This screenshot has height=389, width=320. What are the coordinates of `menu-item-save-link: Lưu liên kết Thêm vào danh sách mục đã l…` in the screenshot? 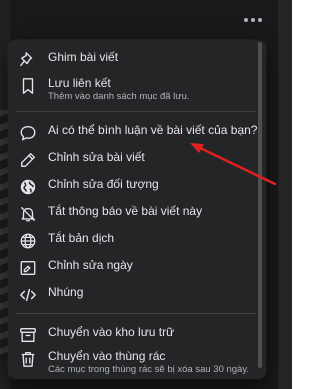 It's located at (132, 89).